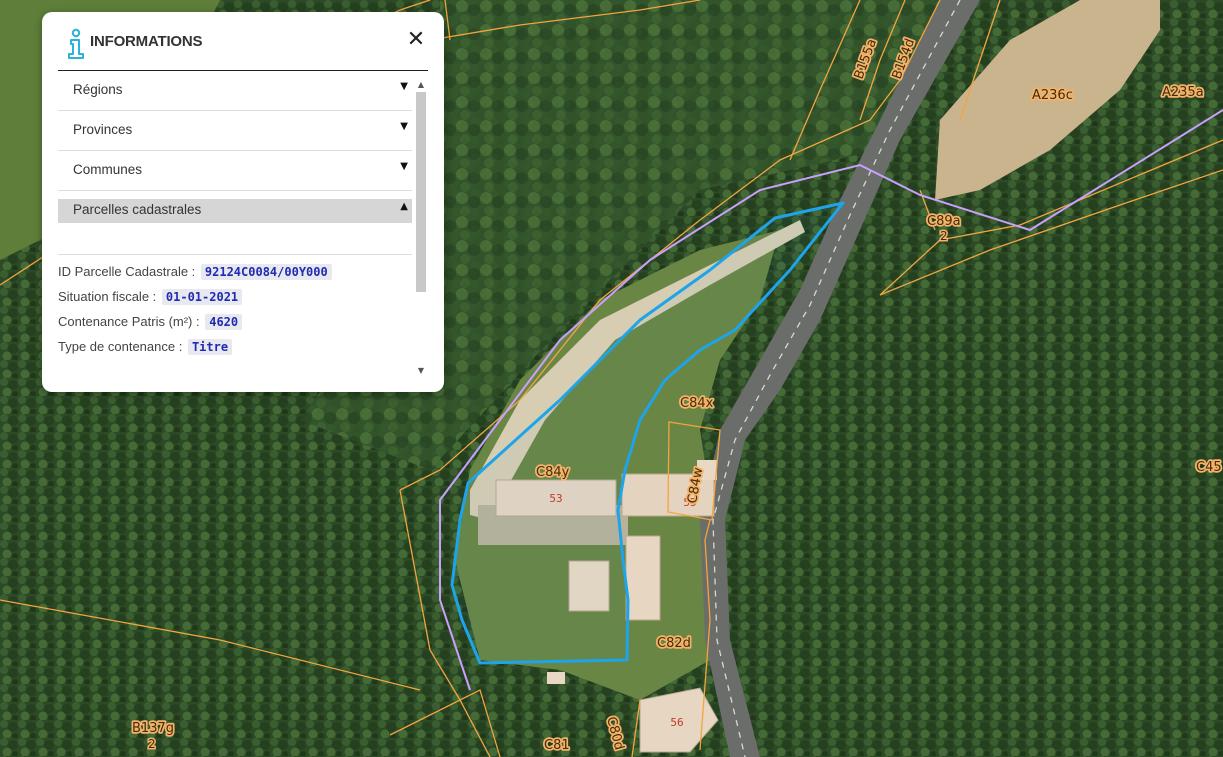 This screenshot has height=757, width=1223. What do you see at coordinates (235, 351) in the screenshot?
I see `detail-row-type: Type de contenance : Titre` at bounding box center [235, 351].